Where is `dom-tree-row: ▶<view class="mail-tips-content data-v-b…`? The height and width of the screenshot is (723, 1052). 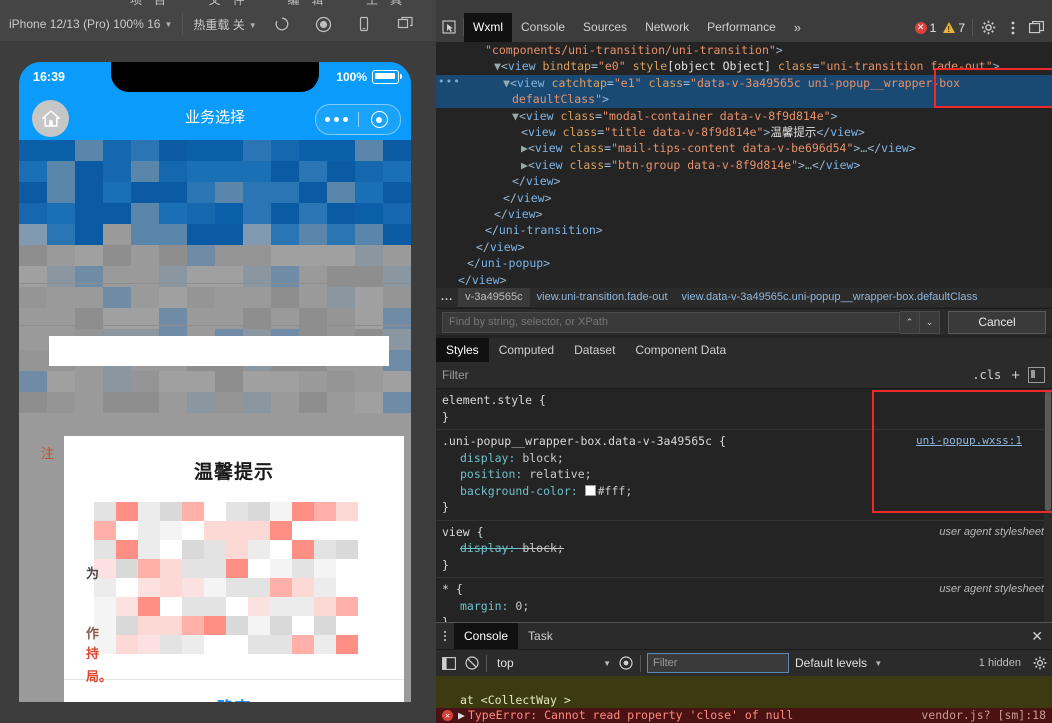
dom-tree-row: ▶<view class="mail-tips-content data-v-b… is located at coordinates (744, 148).